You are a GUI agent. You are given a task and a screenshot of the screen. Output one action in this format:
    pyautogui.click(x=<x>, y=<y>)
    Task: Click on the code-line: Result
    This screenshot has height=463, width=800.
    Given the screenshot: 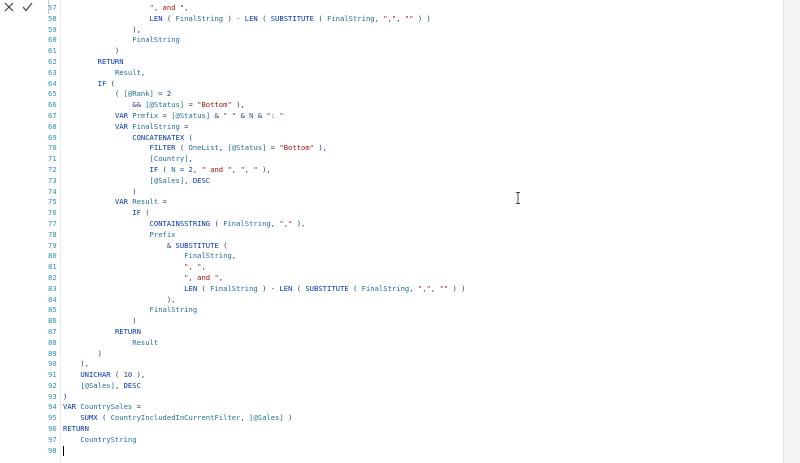 What is the action you would take?
    pyautogui.click(x=413, y=343)
    